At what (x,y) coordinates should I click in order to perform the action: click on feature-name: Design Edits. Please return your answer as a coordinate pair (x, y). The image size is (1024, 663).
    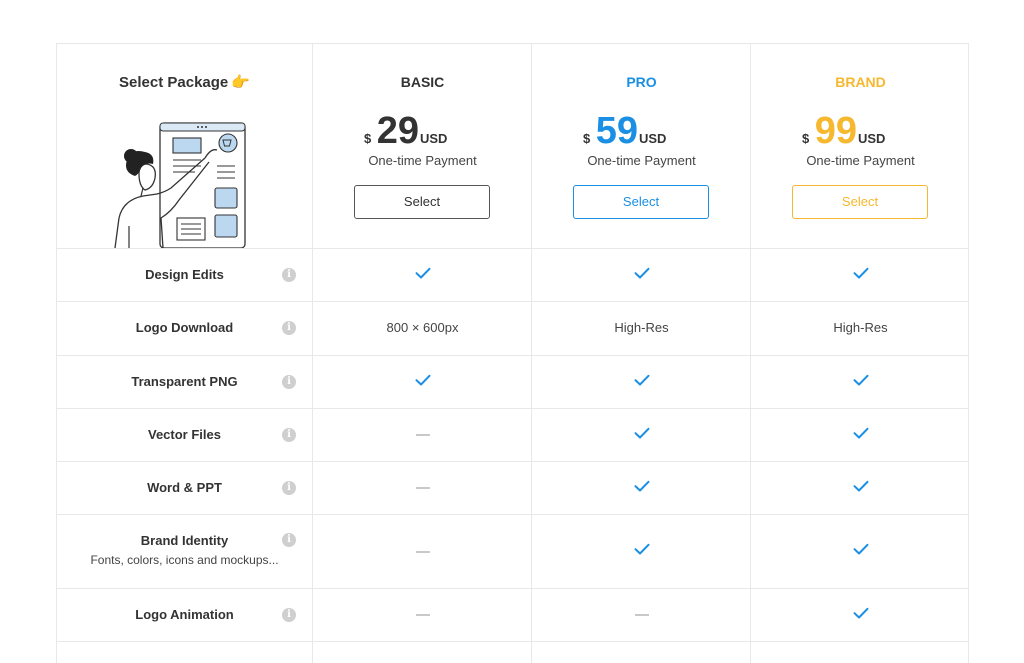
    Looking at the image, I should click on (184, 274).